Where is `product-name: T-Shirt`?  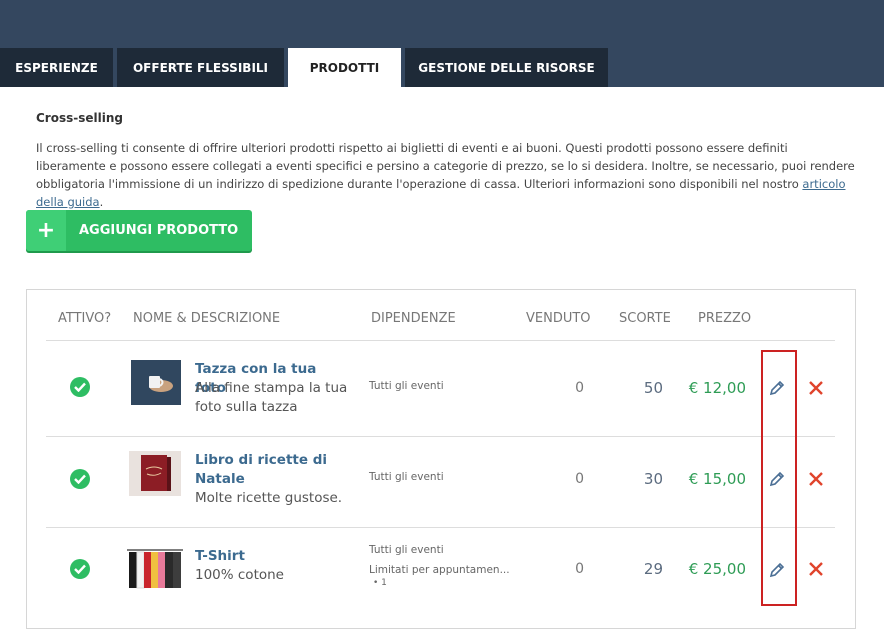
product-name: T-Shirt is located at coordinates (265, 556).